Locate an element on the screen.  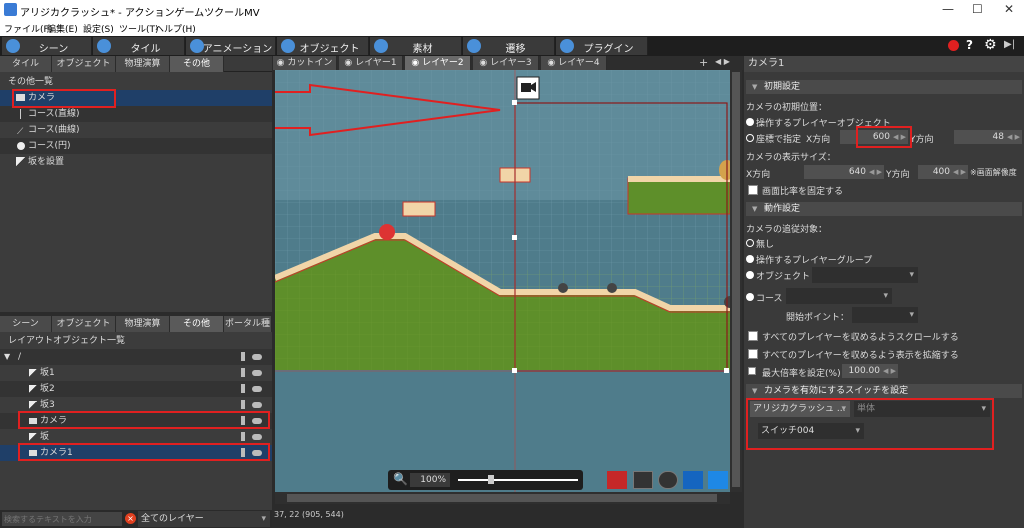
record-icon is located at coordinates (953, 45).